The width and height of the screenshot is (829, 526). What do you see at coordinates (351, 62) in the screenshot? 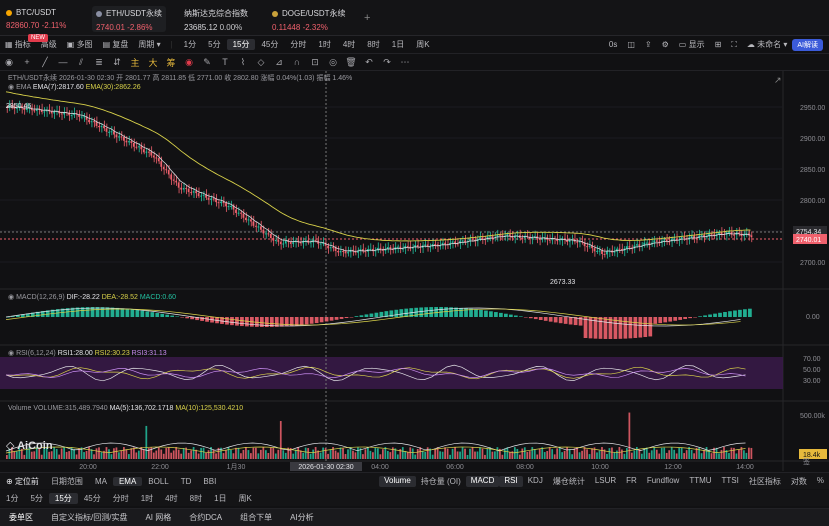
I see `trash-icon: 🗑` at bounding box center [351, 62].